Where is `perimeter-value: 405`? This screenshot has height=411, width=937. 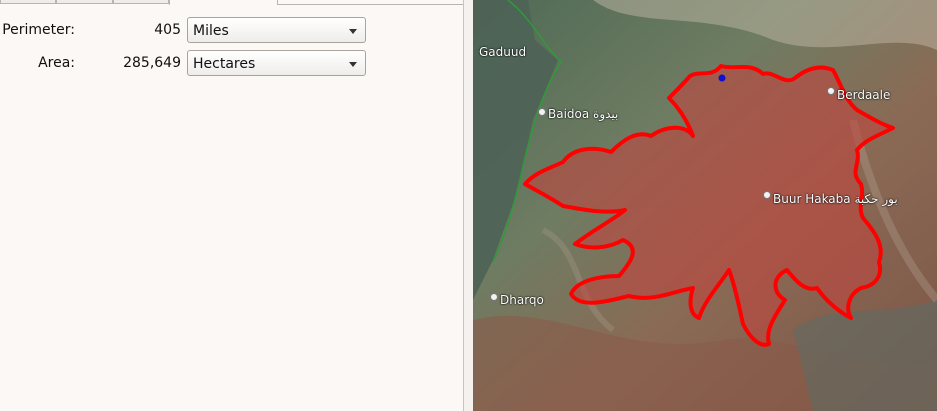
perimeter-value: 405 is located at coordinates (167, 30).